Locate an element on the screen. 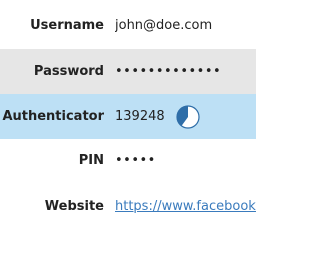  authenticator-code-group: 139248 is located at coordinates (157, 116).